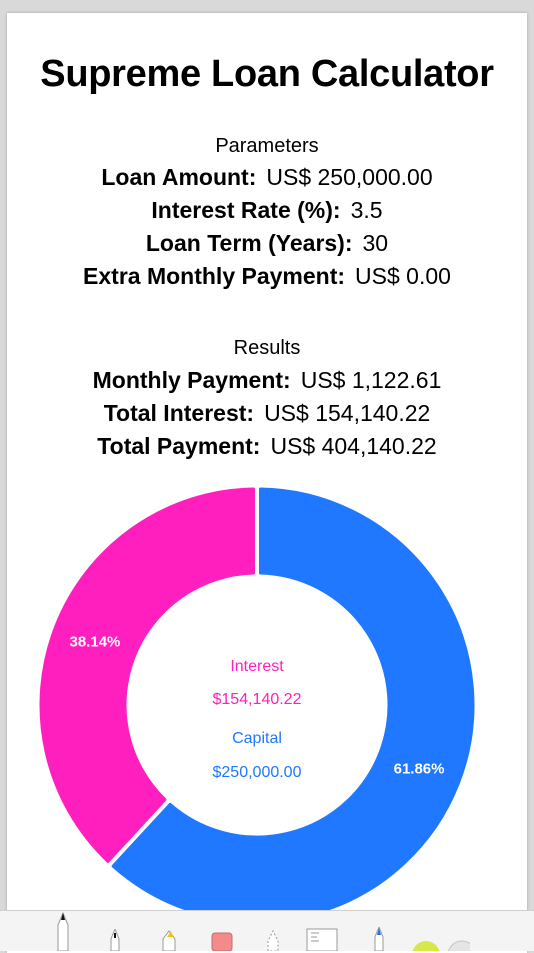 Image resolution: width=534 pixels, height=953 pixels. Describe the element at coordinates (371, 380) in the screenshot. I see `result-value: US$ 1,122.61` at that location.